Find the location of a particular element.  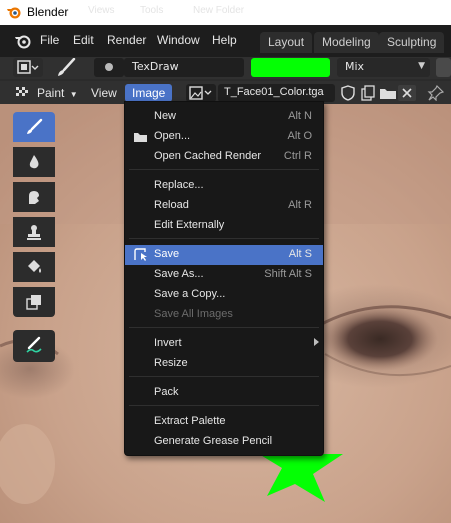

menu-item-invert: Invert is located at coordinates (224, 344).